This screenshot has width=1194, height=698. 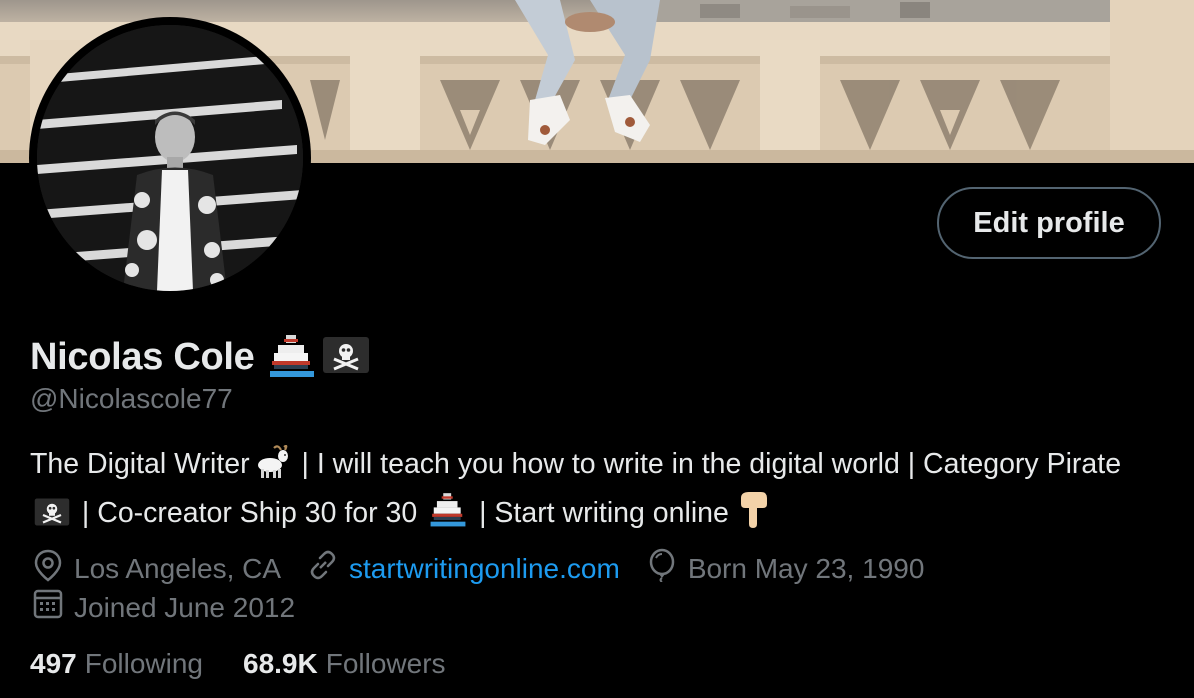 I want to click on bio-text-1: The Digital Writer, so click(x=140, y=464).